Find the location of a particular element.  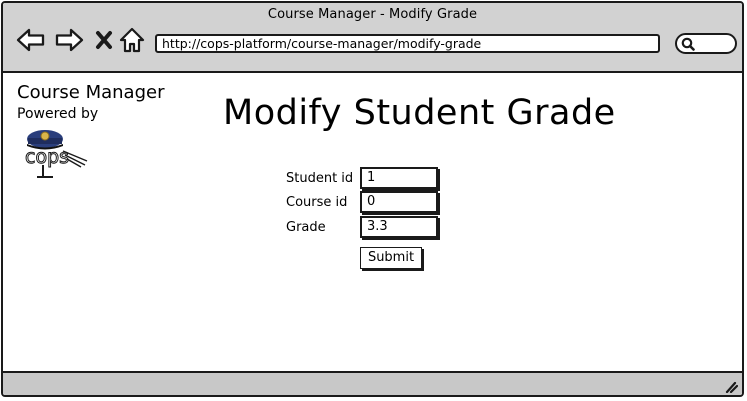

cops-logo: cops is located at coordinates (56, 156).